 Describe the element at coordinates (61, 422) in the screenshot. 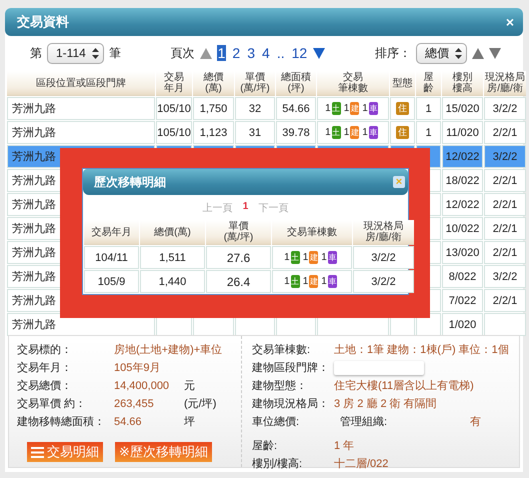

I see `detail-label: 建物移轉總面積：` at that location.